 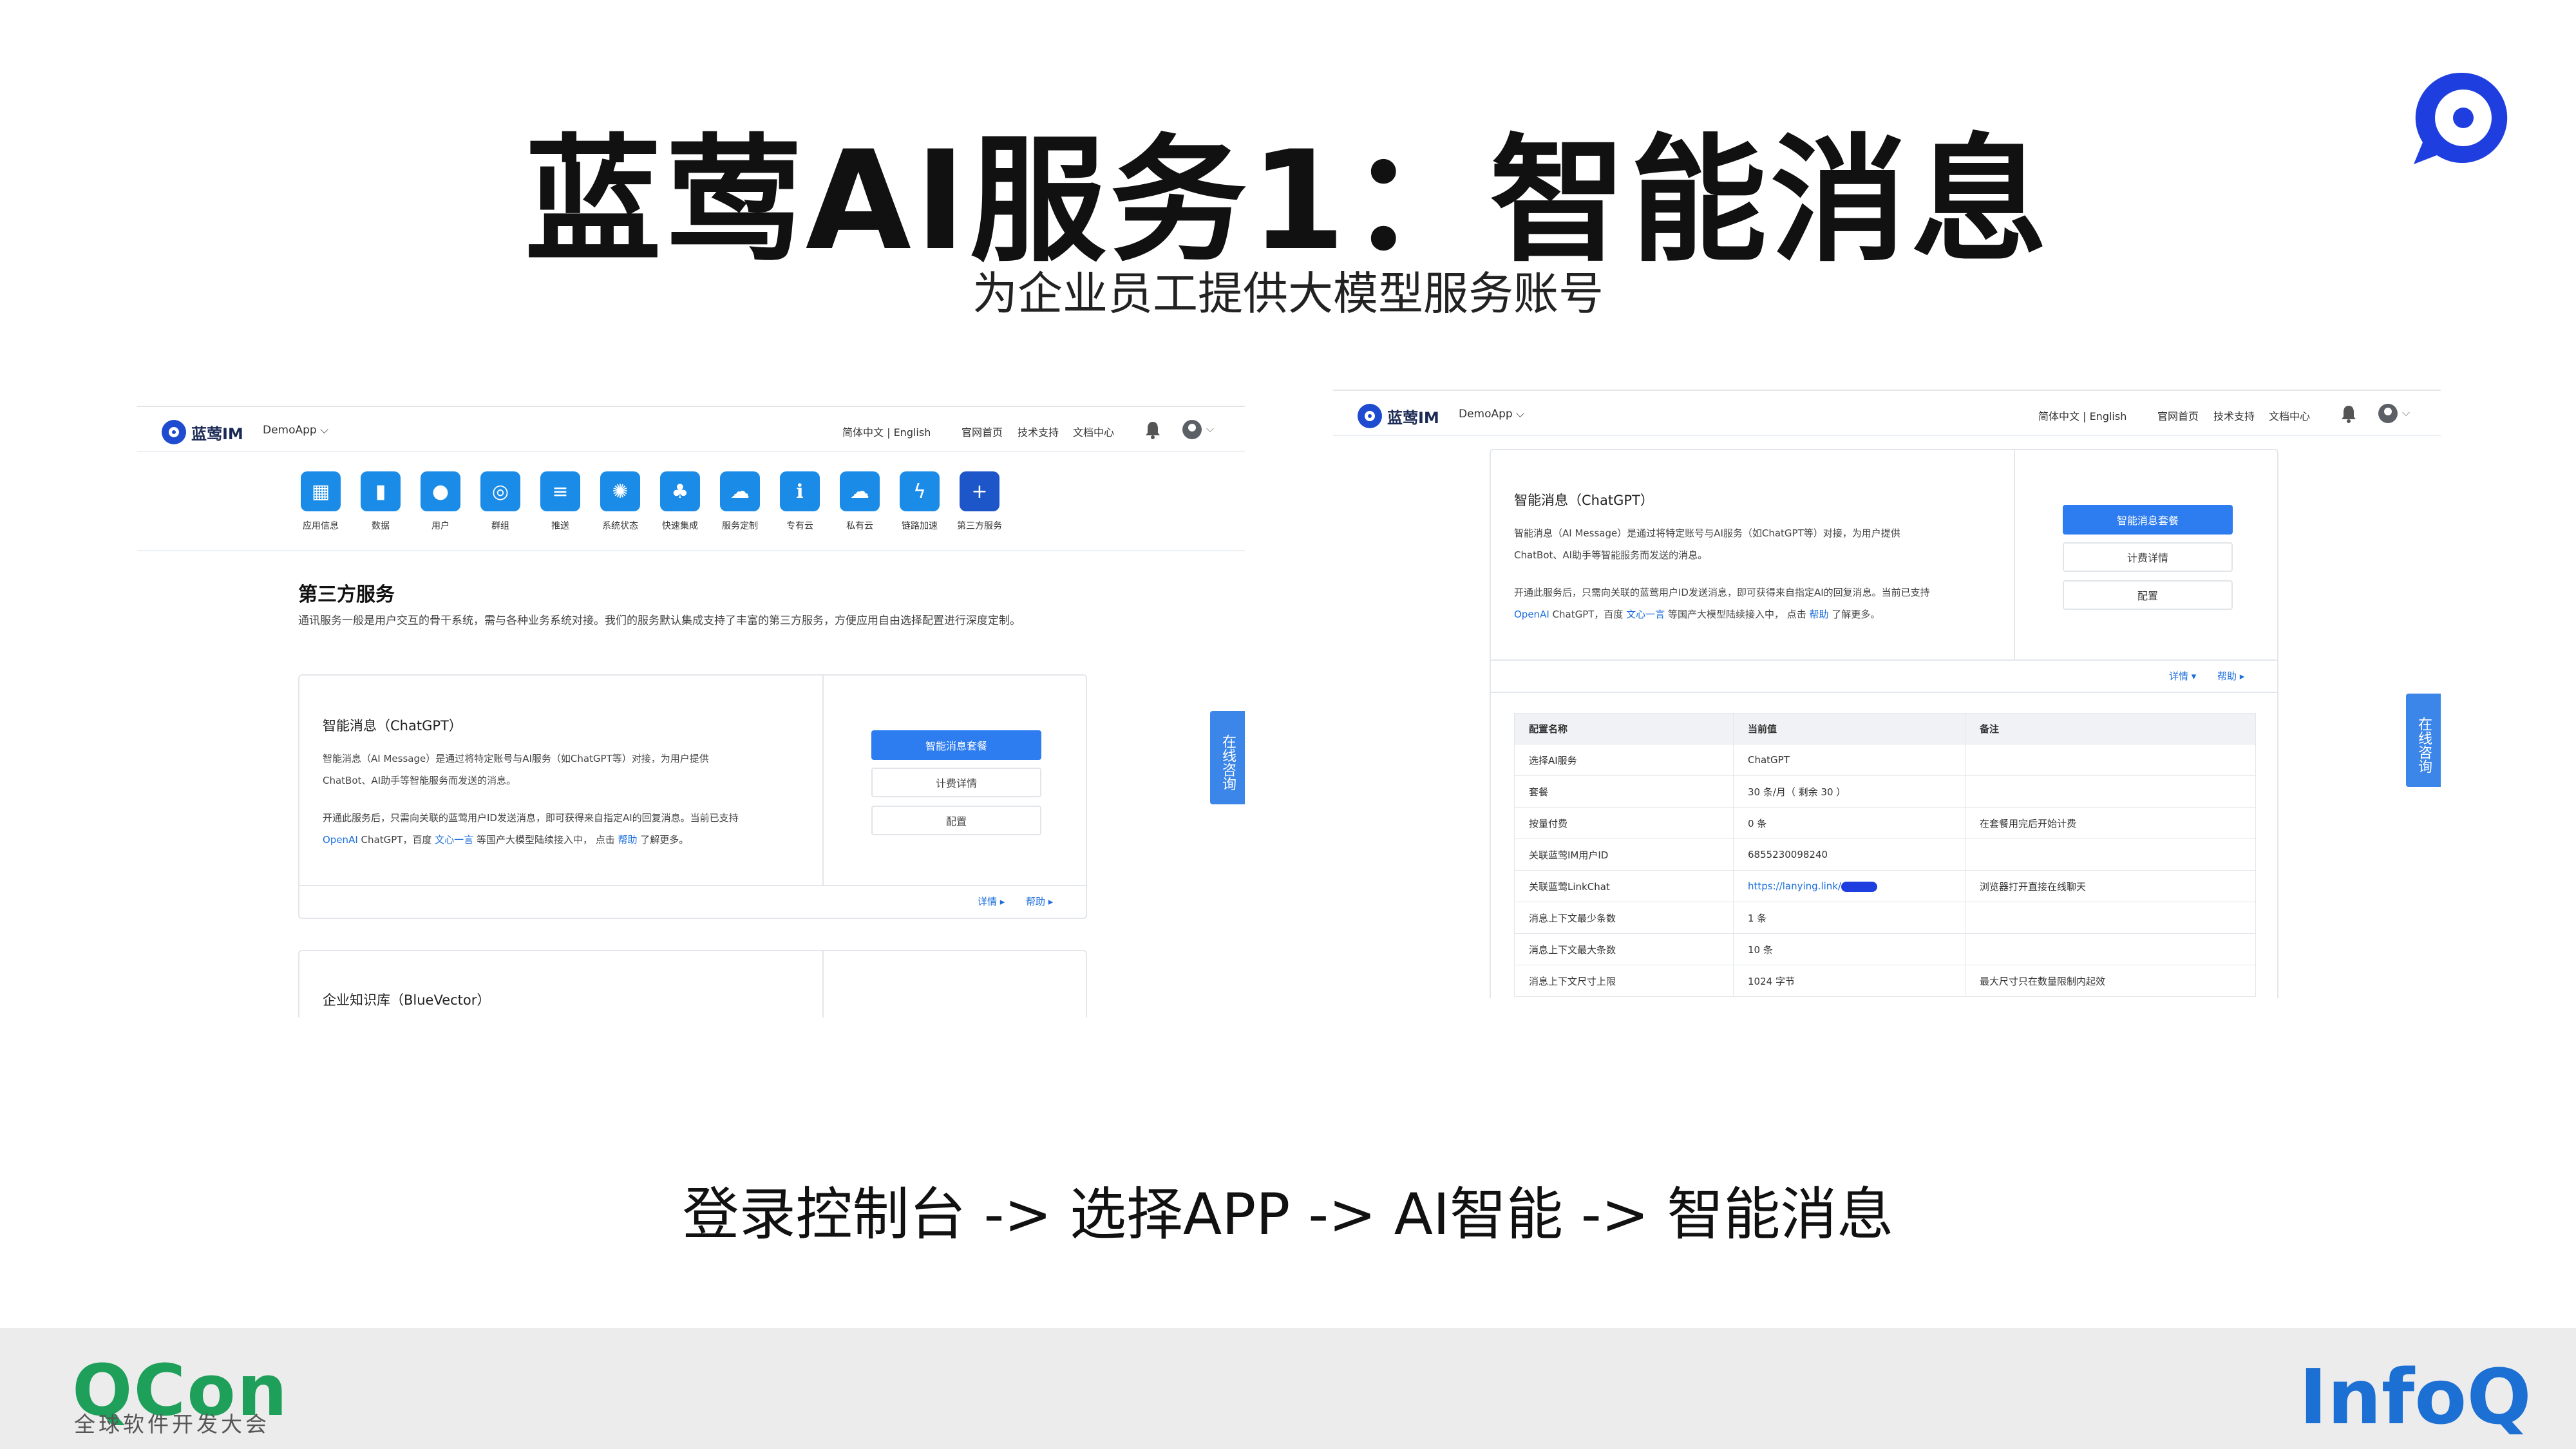 I want to click on nav-groups: ◎ 群组, so click(x=500, y=501).